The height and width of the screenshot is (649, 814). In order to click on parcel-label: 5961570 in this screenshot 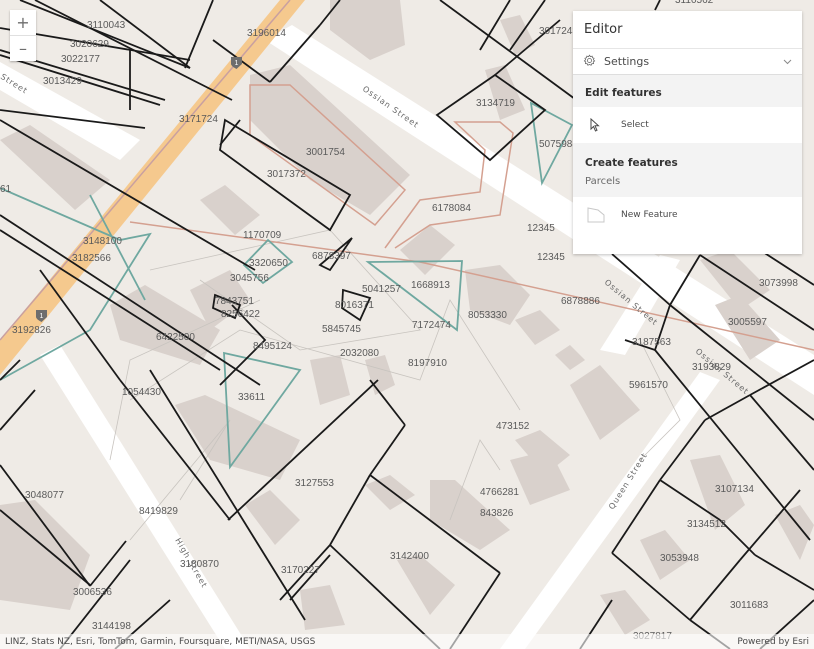, I will do `click(648, 385)`.